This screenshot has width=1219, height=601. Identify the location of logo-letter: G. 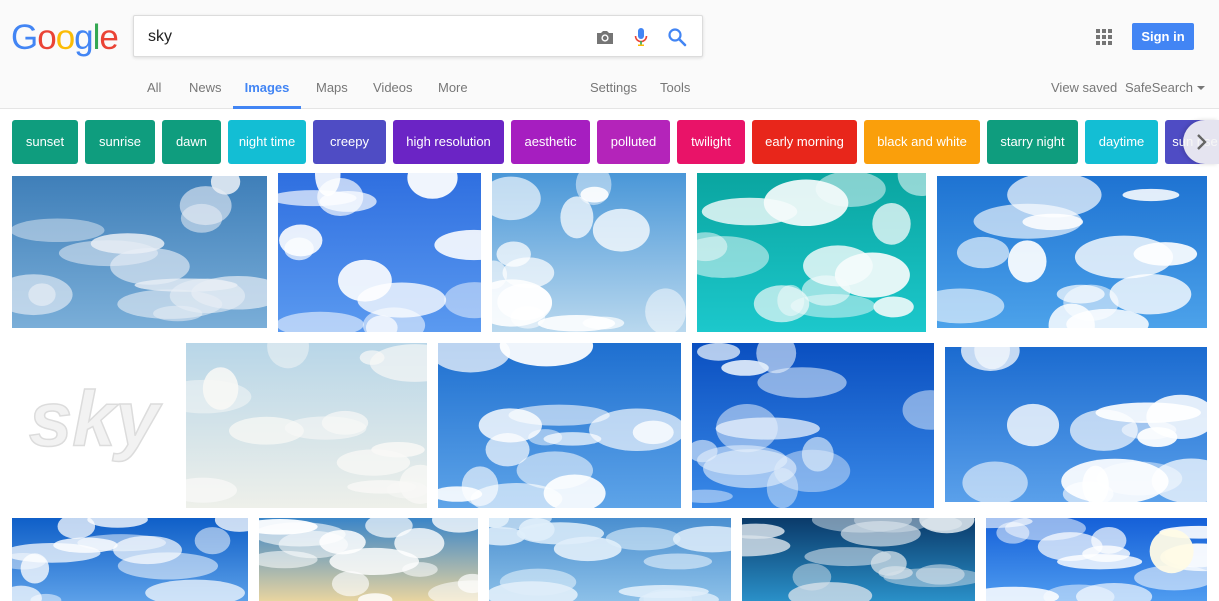
(24, 37).